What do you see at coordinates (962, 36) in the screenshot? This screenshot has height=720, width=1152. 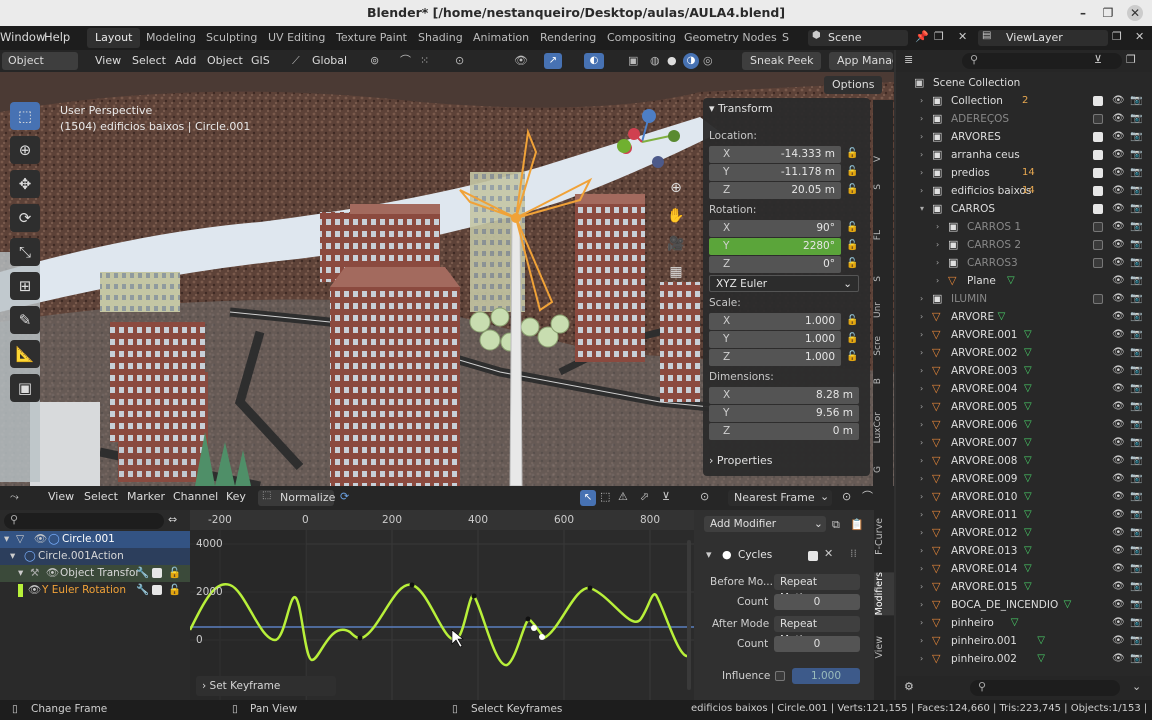 I see `close-scene-icon: ✕` at bounding box center [962, 36].